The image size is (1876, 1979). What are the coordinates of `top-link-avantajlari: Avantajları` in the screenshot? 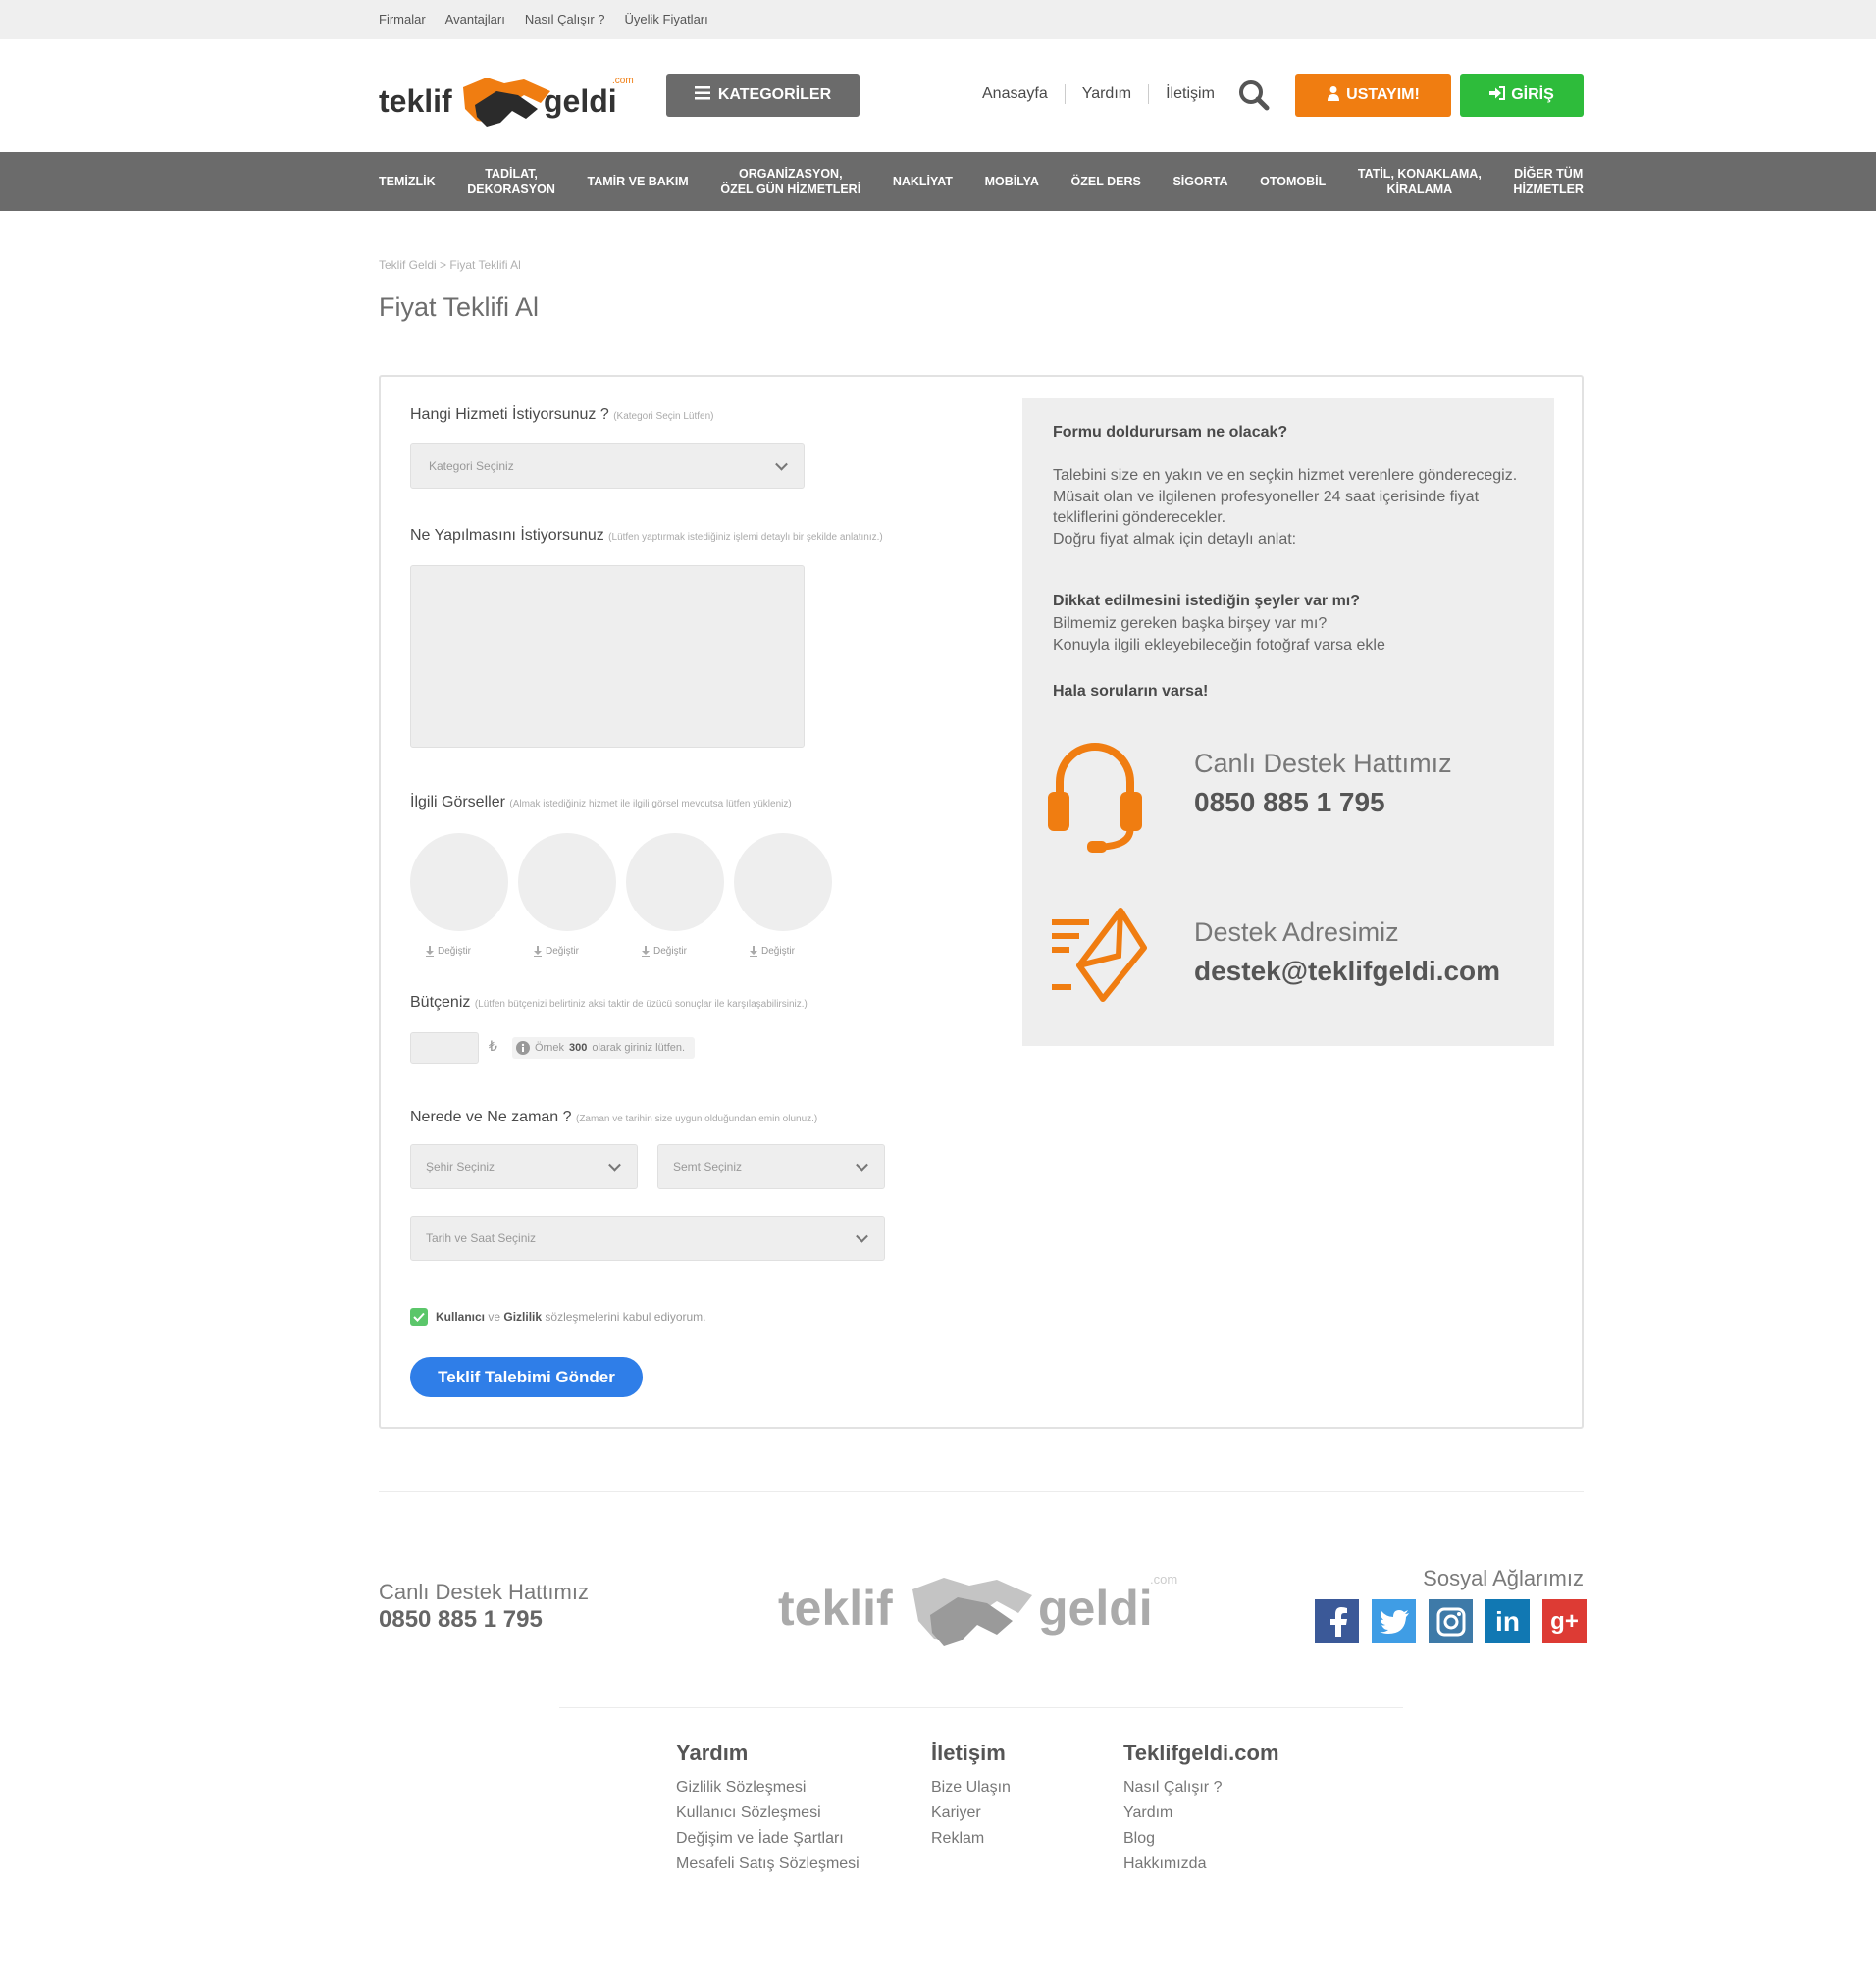 It's located at (475, 19).